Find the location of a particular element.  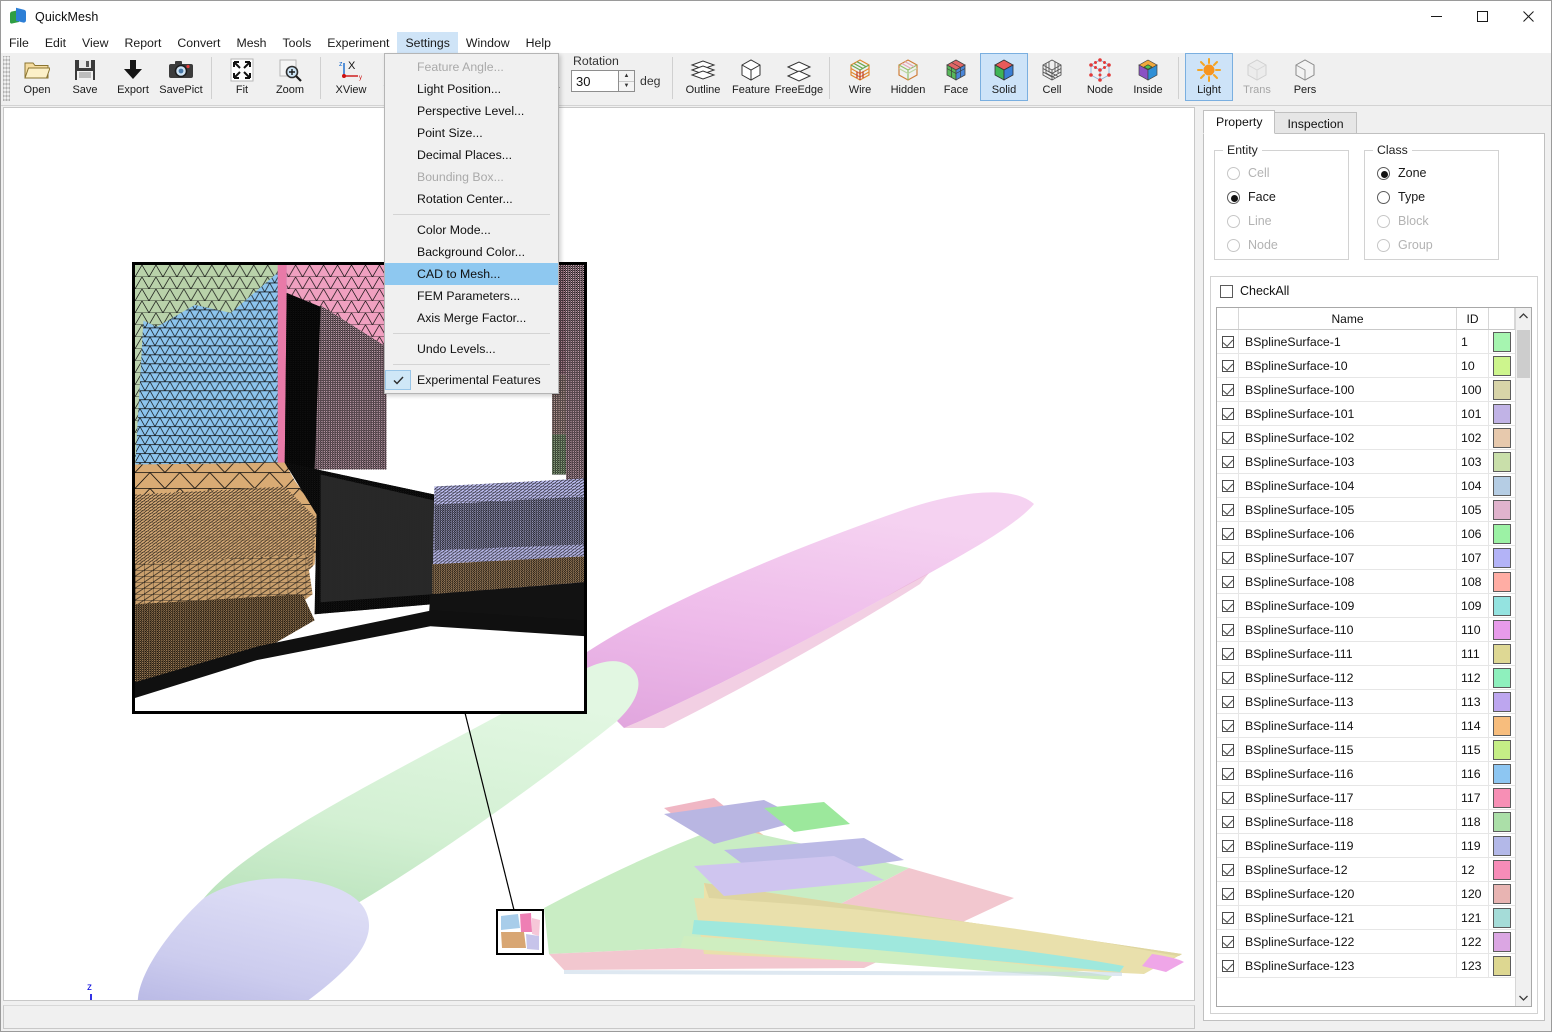

table-row: BSplineSurface-120 120 is located at coordinates (1366, 894).